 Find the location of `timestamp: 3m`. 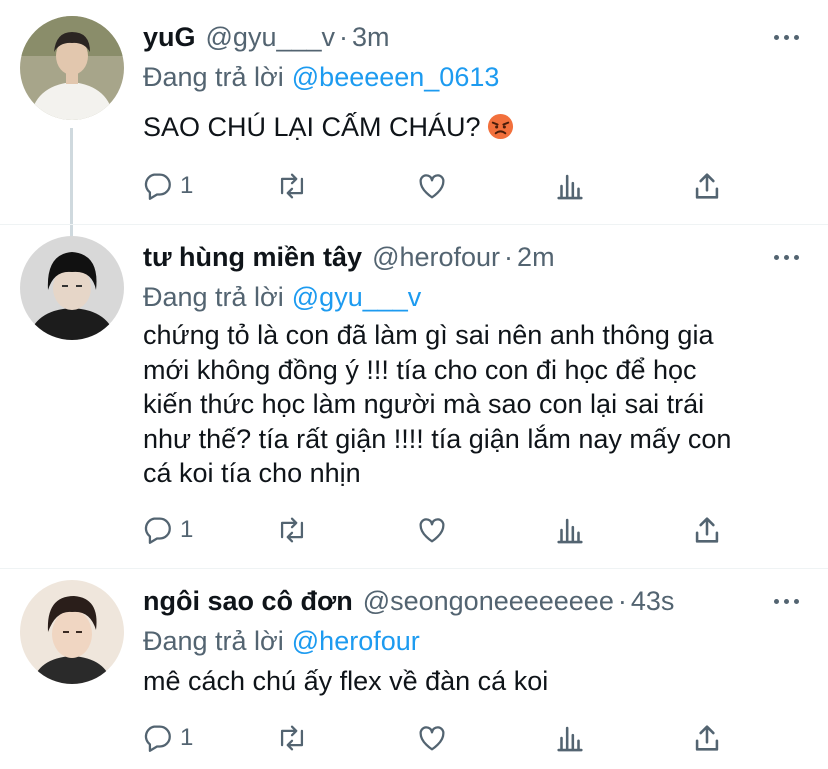

timestamp: 3m is located at coordinates (371, 37).